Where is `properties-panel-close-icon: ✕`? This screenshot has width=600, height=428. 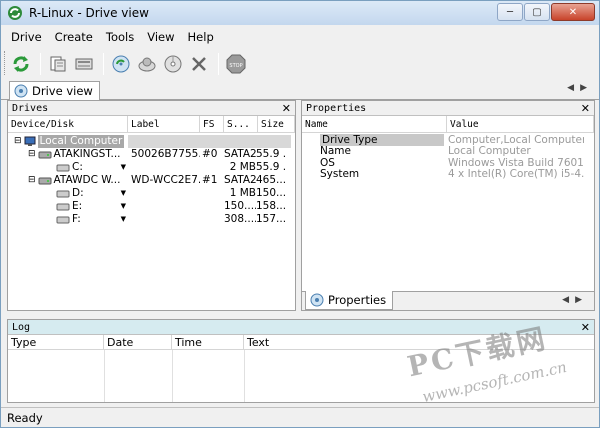 properties-panel-close-icon: ✕ is located at coordinates (585, 108).